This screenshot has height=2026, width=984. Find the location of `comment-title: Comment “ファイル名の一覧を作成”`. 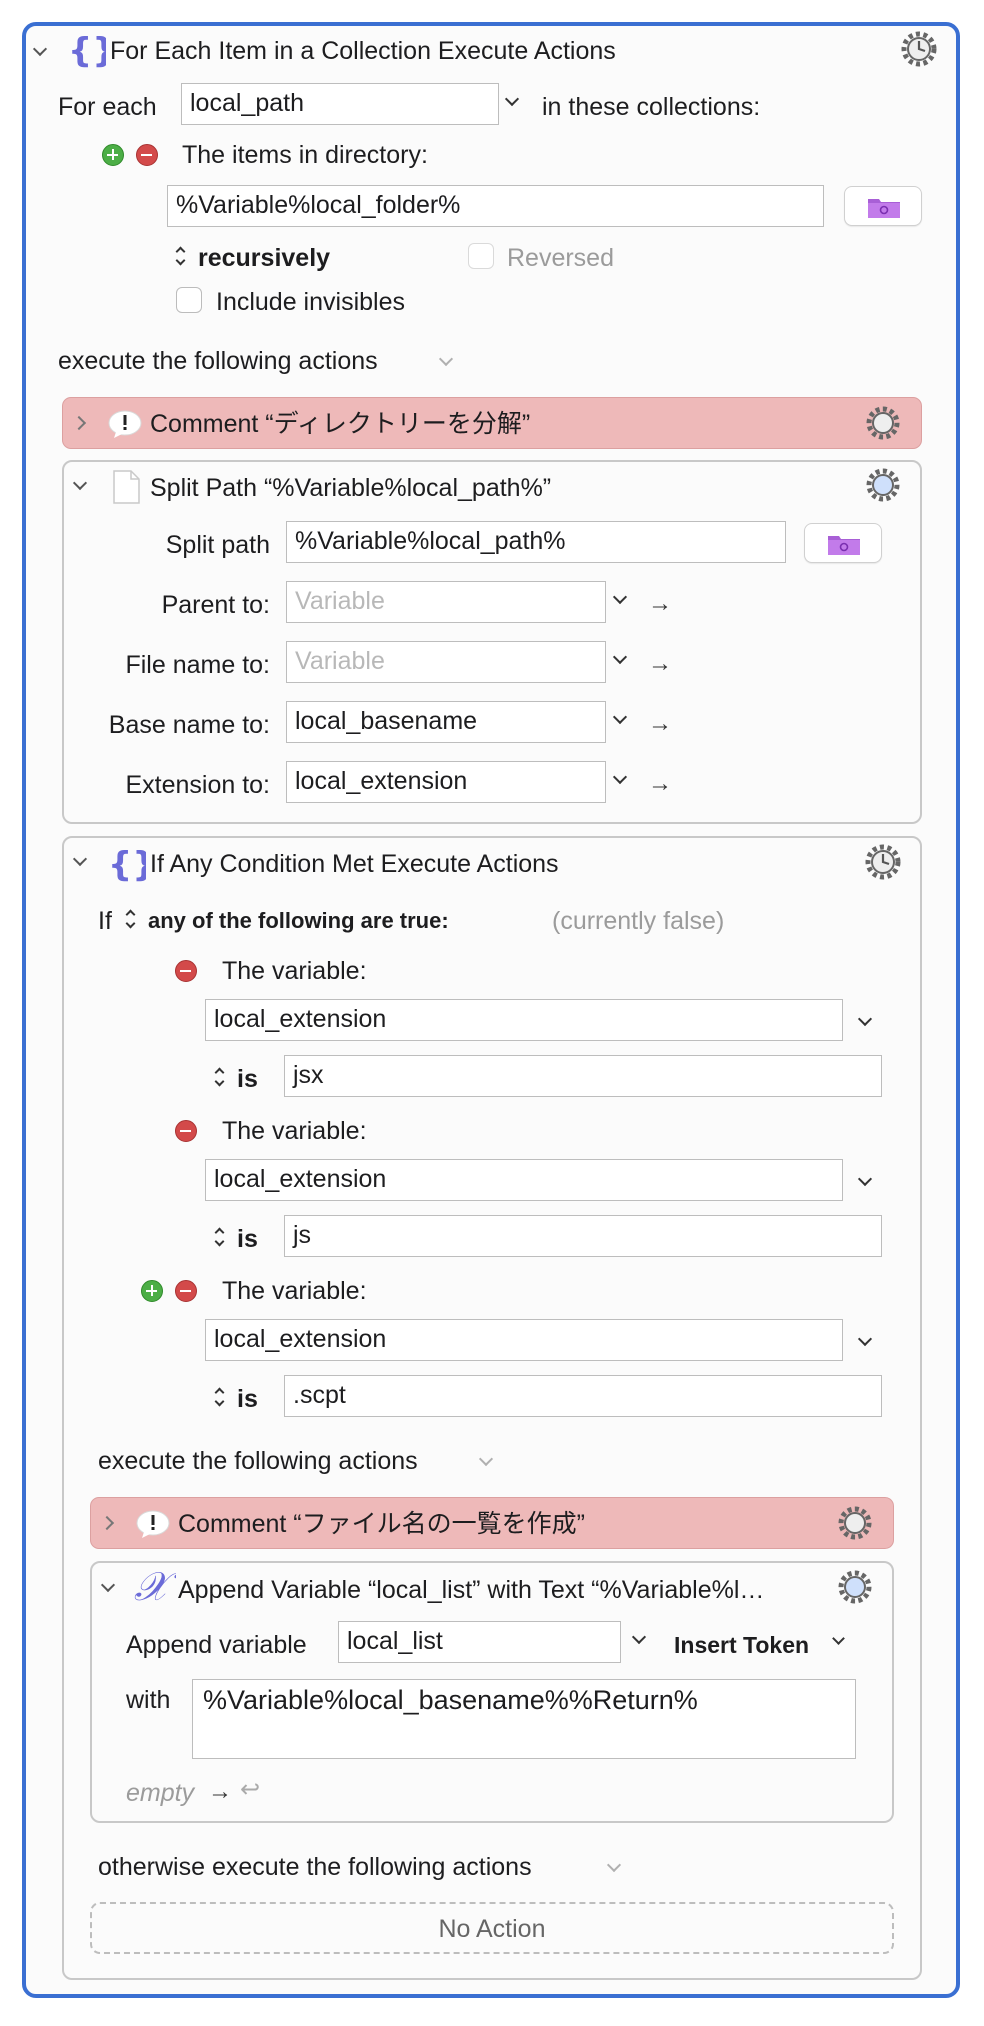

comment-title: Comment “ファイル名の一覧を作成” is located at coordinates (381, 1524).